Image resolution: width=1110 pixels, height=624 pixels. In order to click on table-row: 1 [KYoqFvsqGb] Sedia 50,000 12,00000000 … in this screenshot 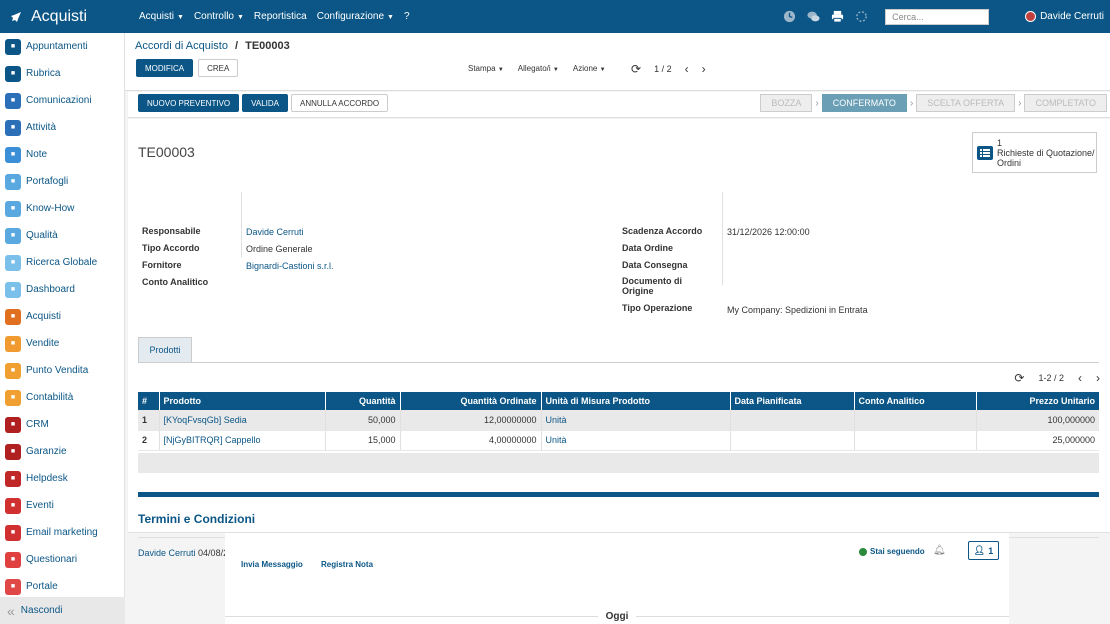, I will do `click(618, 420)`.